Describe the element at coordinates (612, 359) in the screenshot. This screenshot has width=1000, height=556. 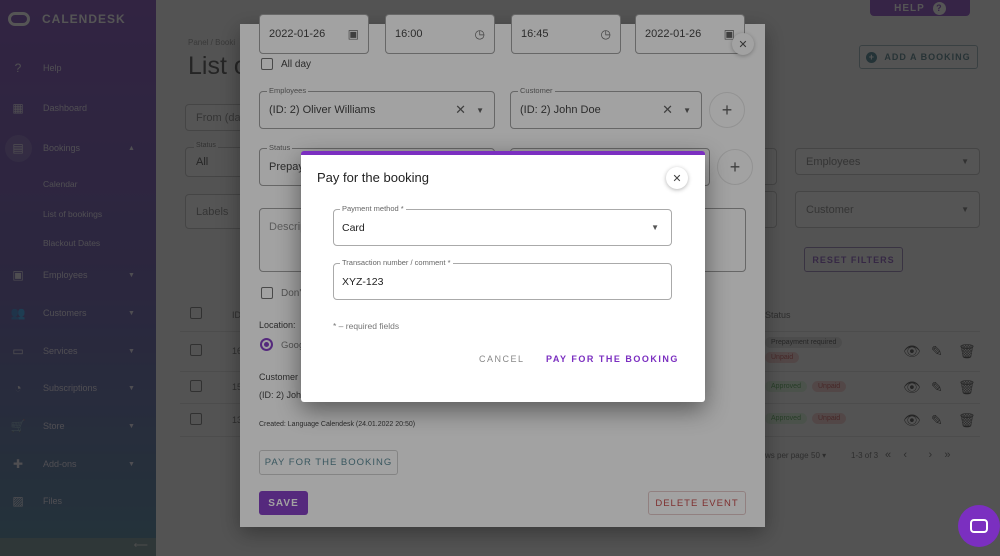
I see `confirm-pay-button: PAY FOR THE BOOKING` at that location.